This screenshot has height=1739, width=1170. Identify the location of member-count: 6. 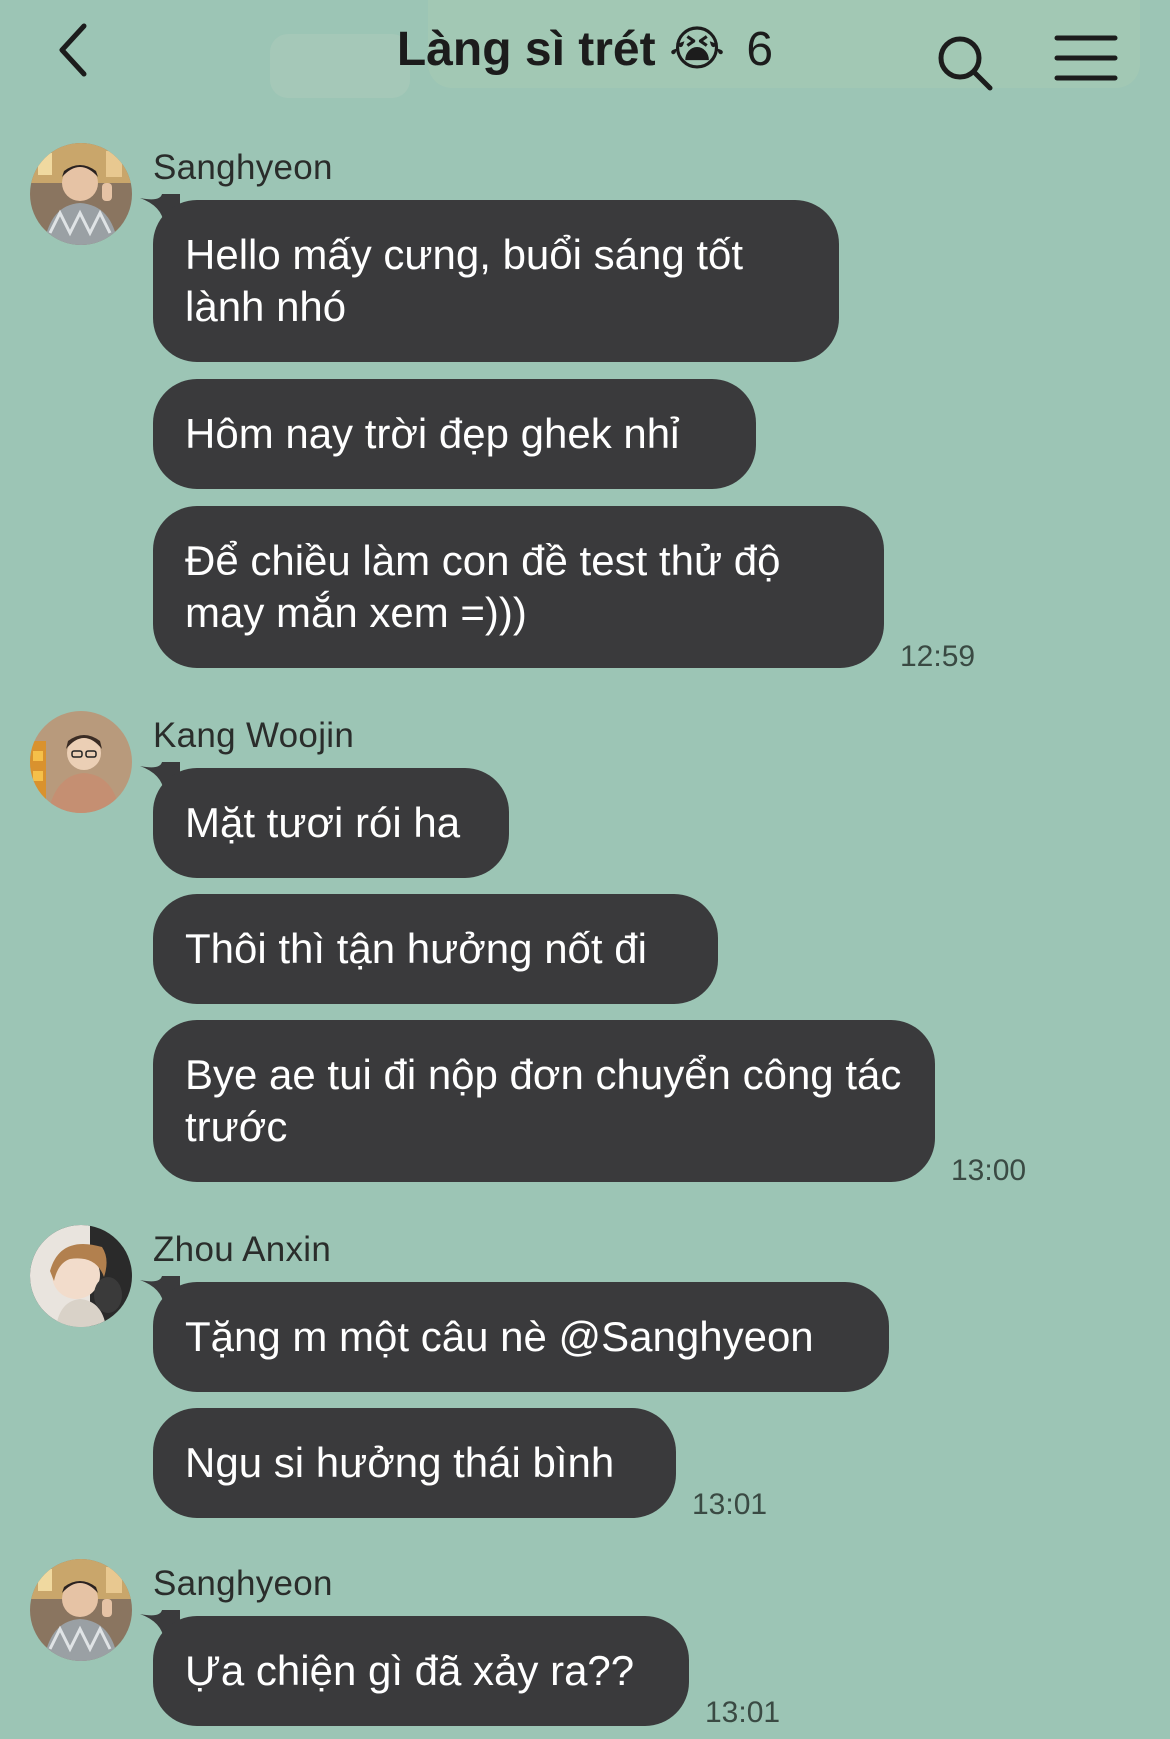
(760, 49).